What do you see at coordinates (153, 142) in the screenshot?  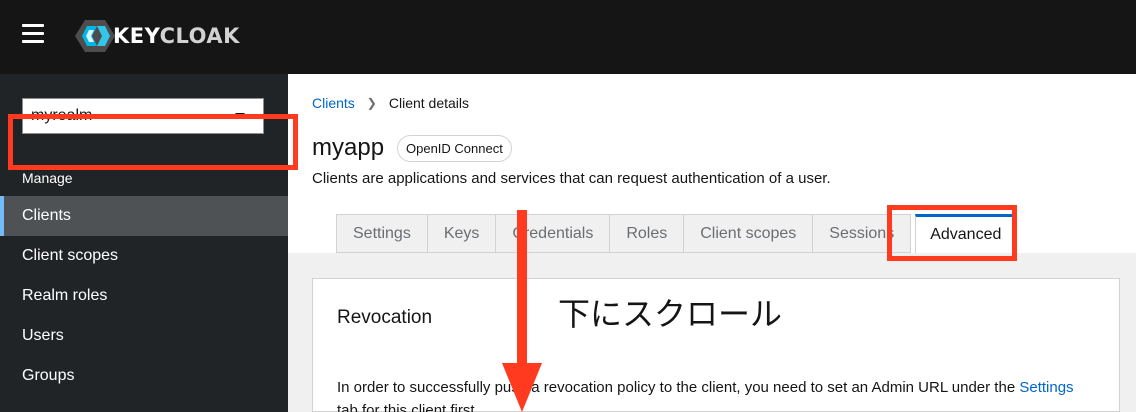 I see `highlight-box-clients` at bounding box center [153, 142].